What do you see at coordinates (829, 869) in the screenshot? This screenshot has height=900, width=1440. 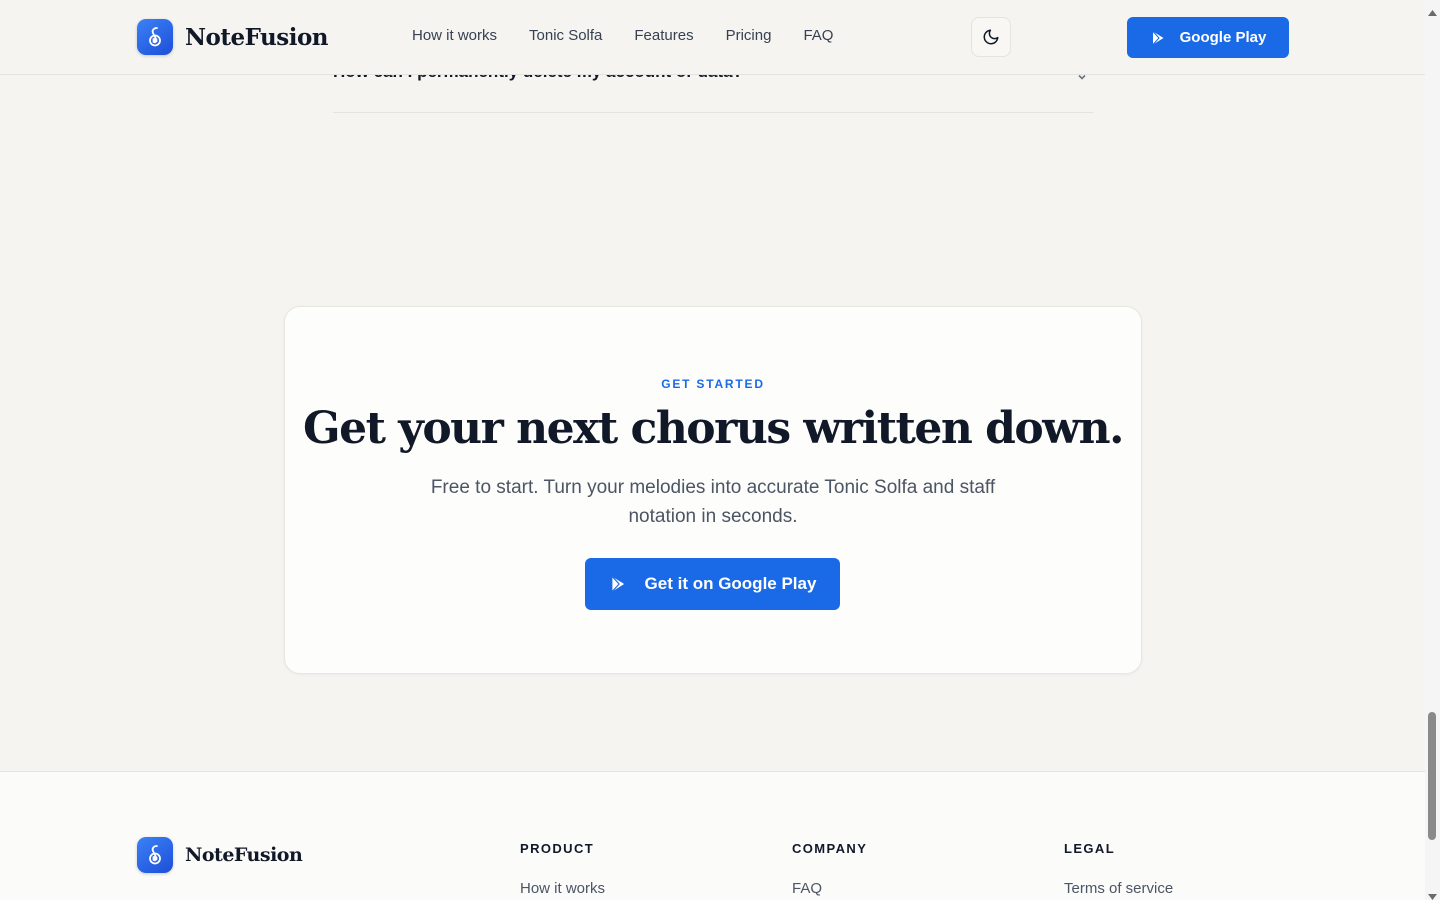 I see `footer-column-company: COMPANY FAQ` at bounding box center [829, 869].